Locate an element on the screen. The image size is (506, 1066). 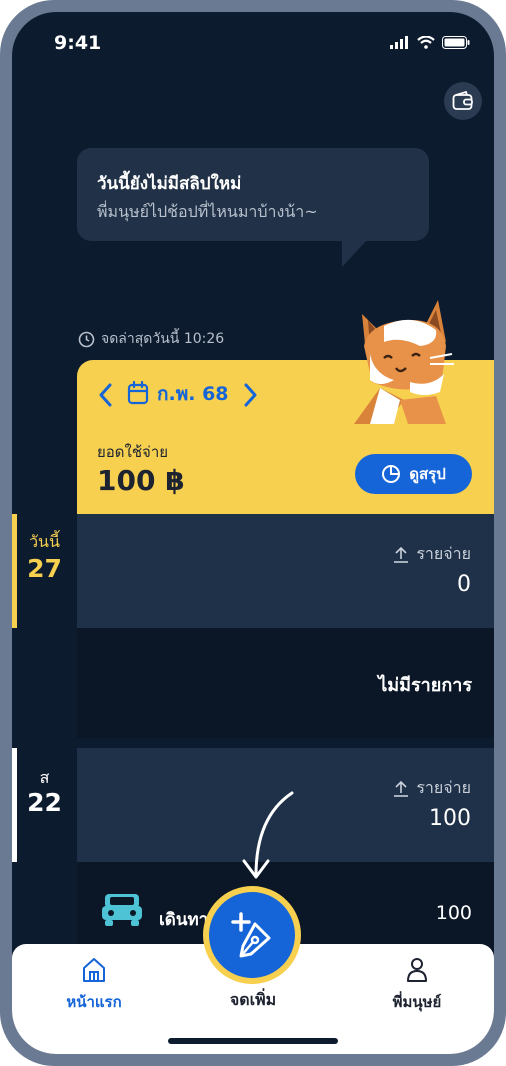
cat-mascot-icon is located at coordinates (404, 362).